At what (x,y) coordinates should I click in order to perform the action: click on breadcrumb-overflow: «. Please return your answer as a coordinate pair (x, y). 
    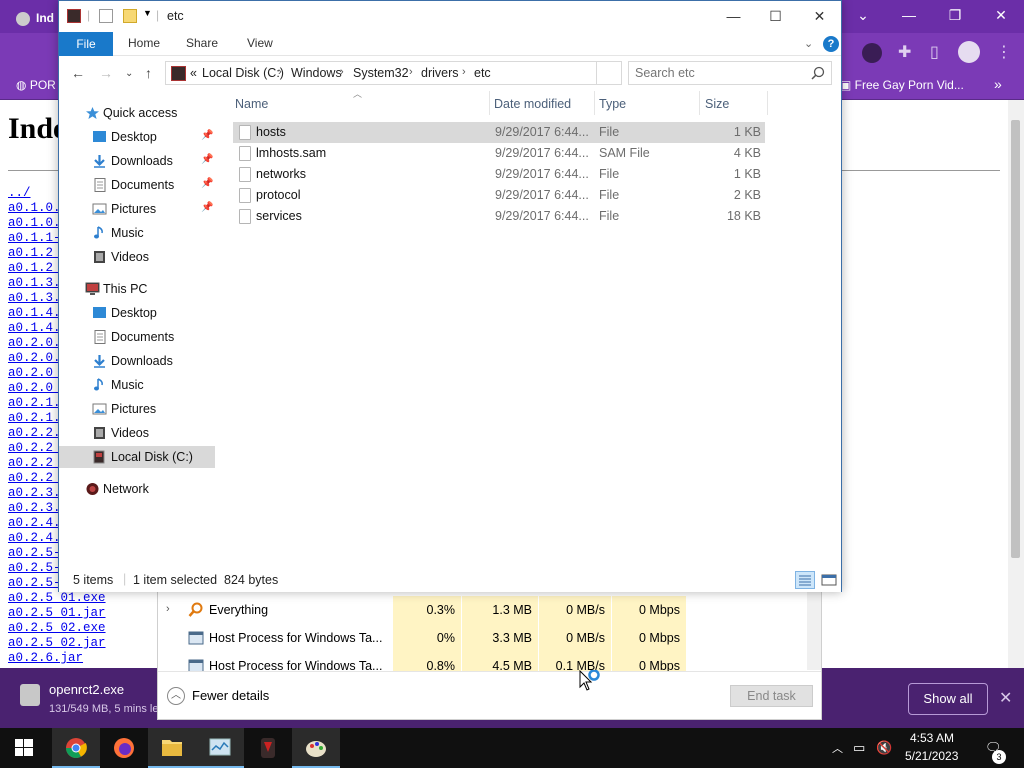
    Looking at the image, I should click on (193, 73).